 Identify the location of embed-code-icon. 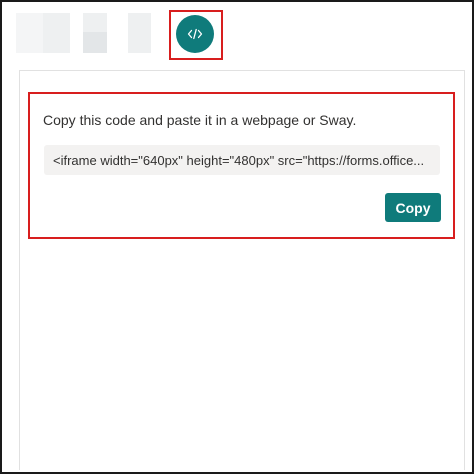
(195, 34).